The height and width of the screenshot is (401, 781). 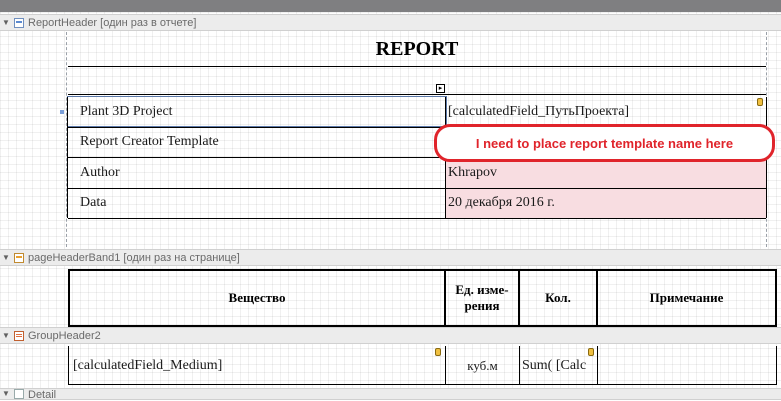 What do you see at coordinates (257, 112) in the screenshot?
I see `info-label-project: Plant 3D Project` at bounding box center [257, 112].